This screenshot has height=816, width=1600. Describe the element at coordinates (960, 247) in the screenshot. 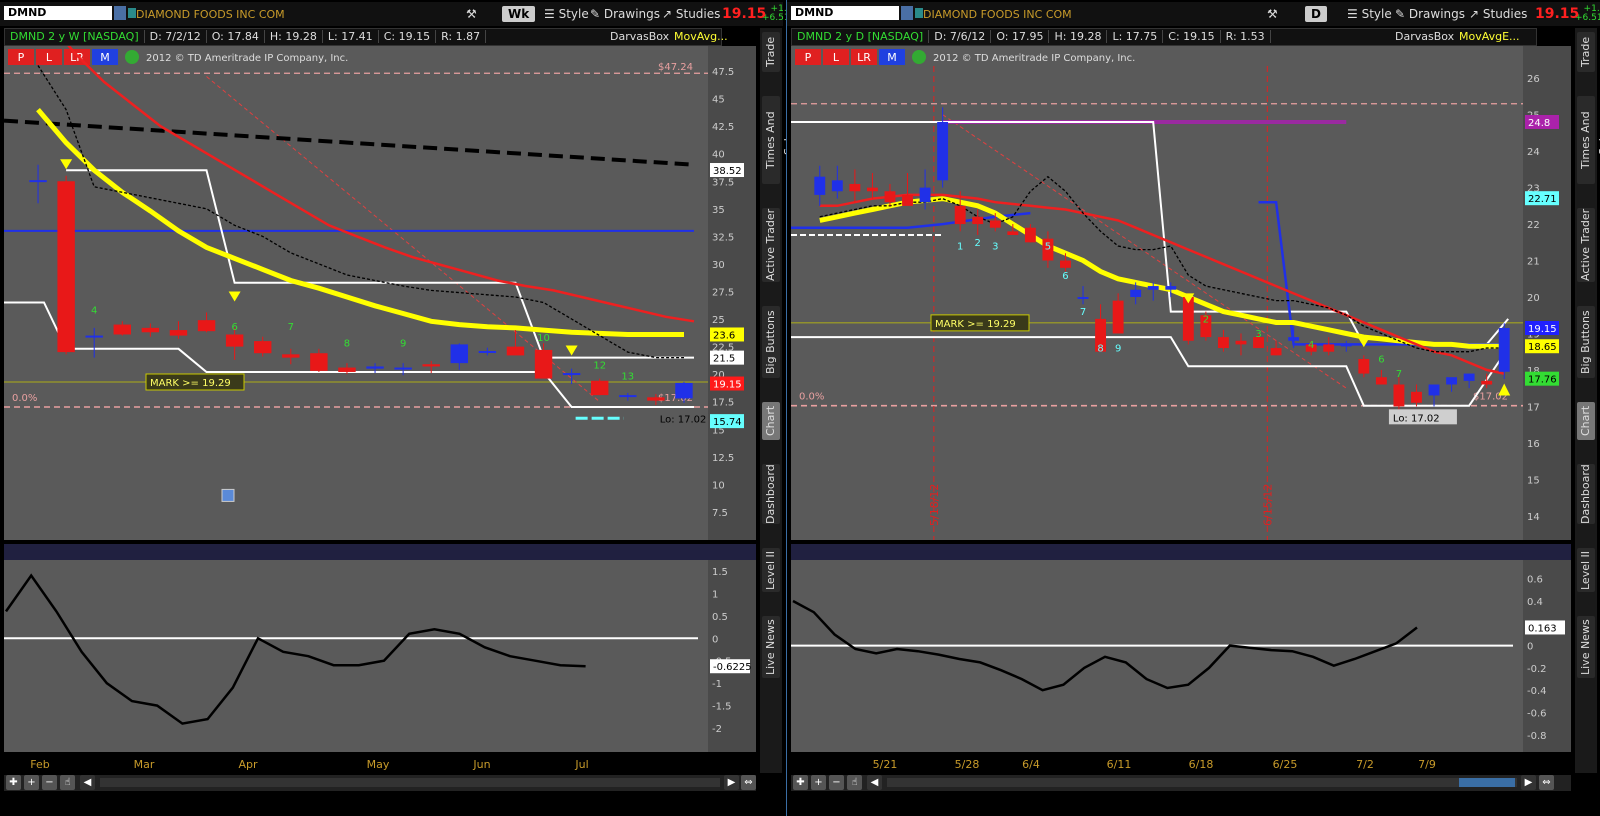

I see `count-label: 1` at that location.